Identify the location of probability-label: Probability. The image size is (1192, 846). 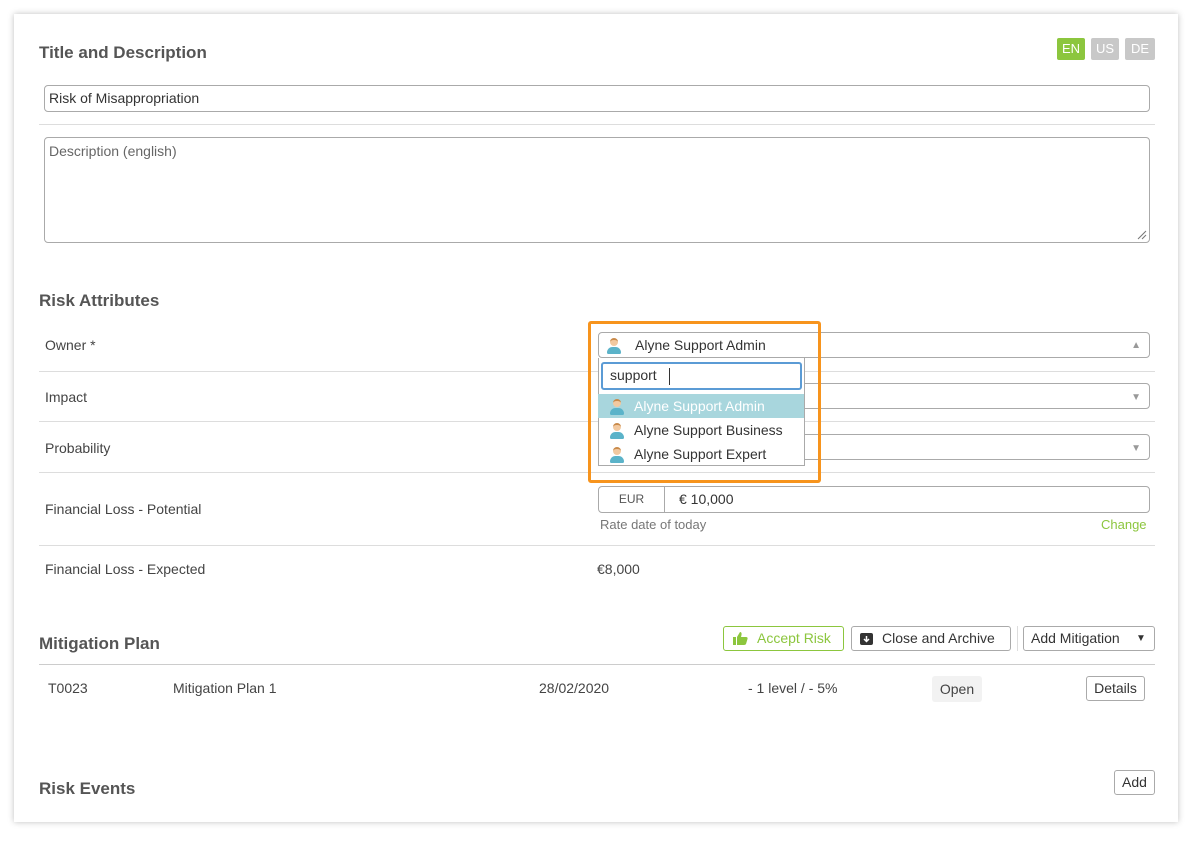
(78, 448).